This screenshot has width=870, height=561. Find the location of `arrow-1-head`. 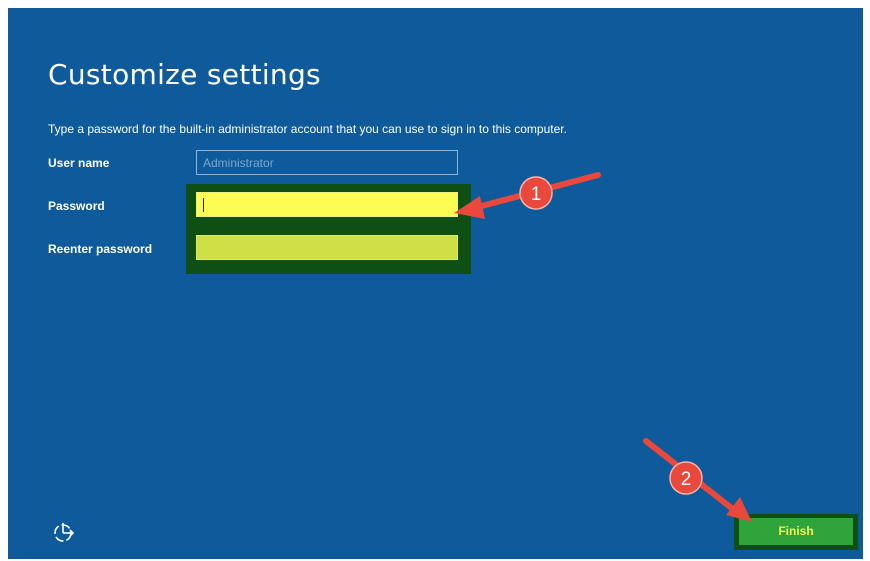

arrow-1-head is located at coordinates (469, 207).